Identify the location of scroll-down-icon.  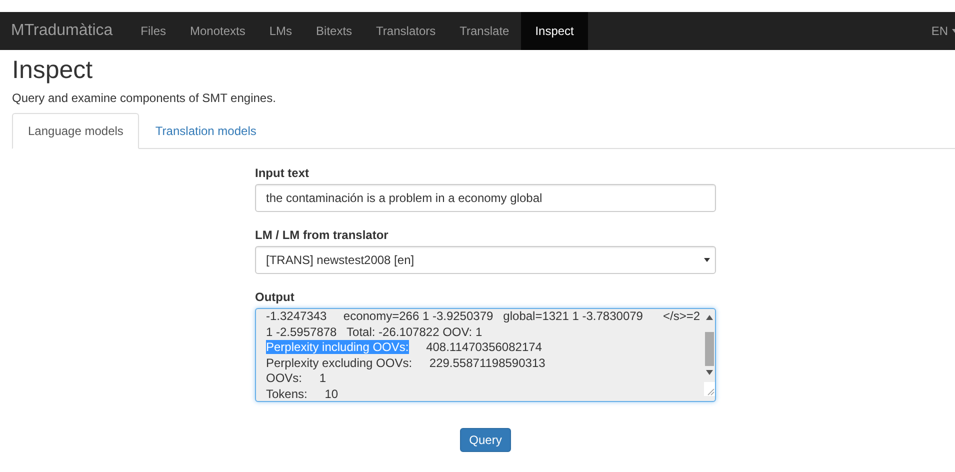
(709, 372).